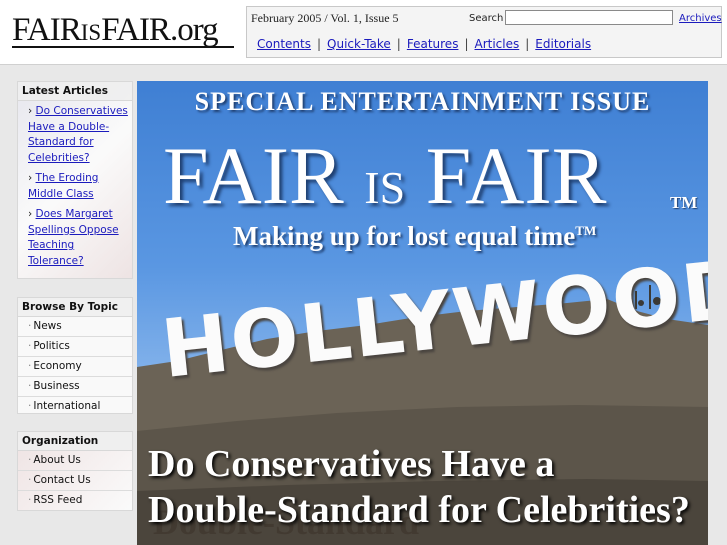 This screenshot has height=545, width=727. What do you see at coordinates (497, 44) in the screenshot?
I see `nav-articles: Articles` at bounding box center [497, 44].